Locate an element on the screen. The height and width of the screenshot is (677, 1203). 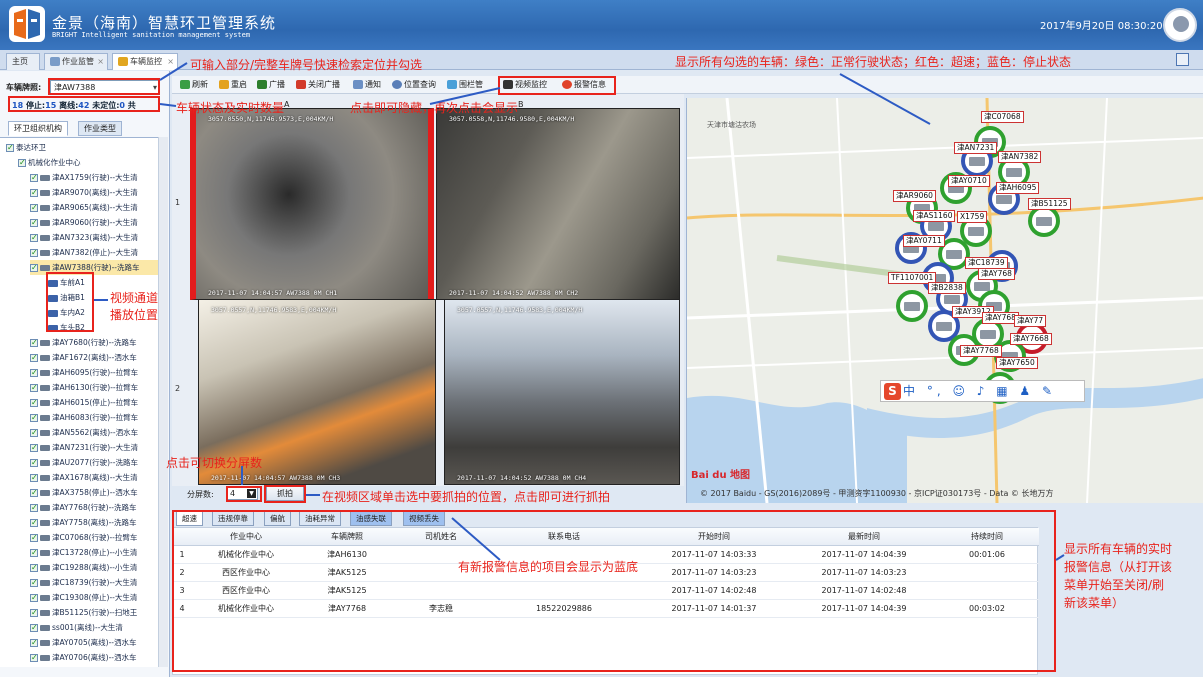
arrow-new-alarm is located at coordinates (476, 539).